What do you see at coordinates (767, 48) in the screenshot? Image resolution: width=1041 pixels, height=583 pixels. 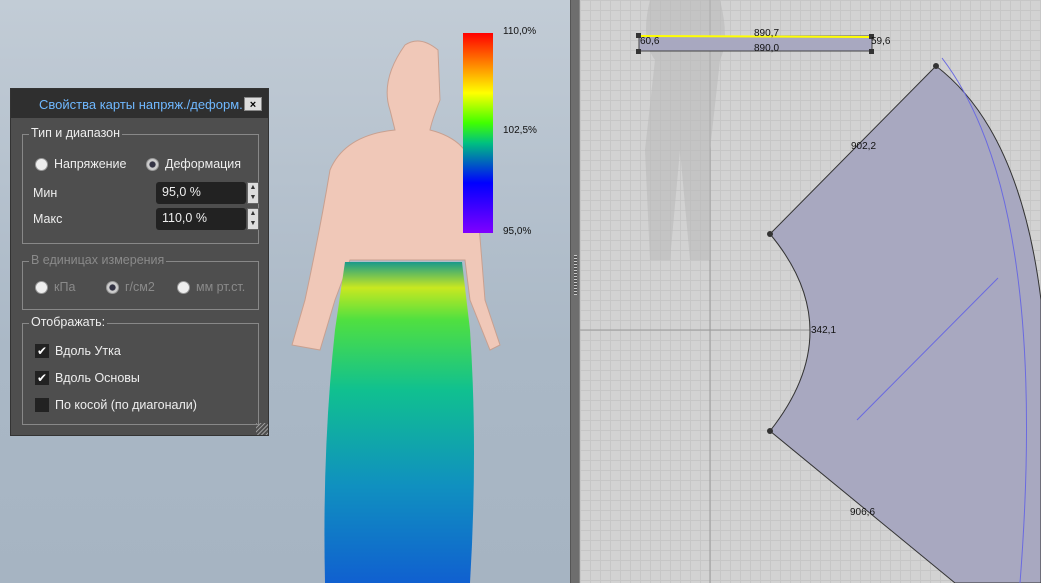 I see `measure-waistband-bottom: 890,0` at bounding box center [767, 48].